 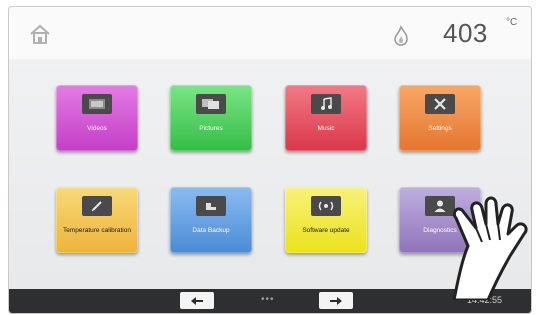 What do you see at coordinates (40, 34) in the screenshot?
I see `home-icon` at bounding box center [40, 34].